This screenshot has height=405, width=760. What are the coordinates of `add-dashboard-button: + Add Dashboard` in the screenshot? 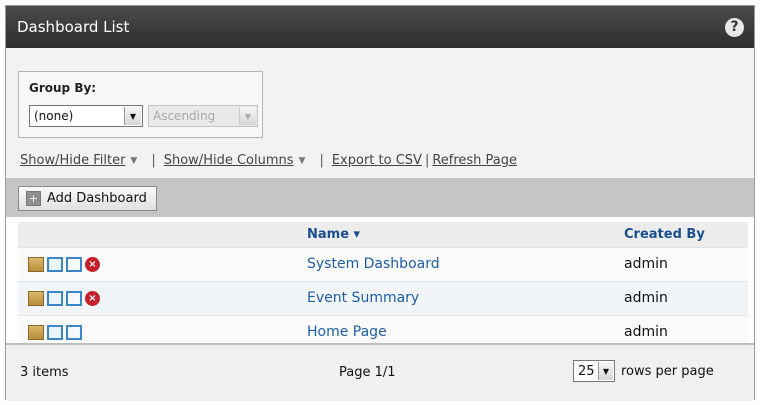 It's located at (87, 198).